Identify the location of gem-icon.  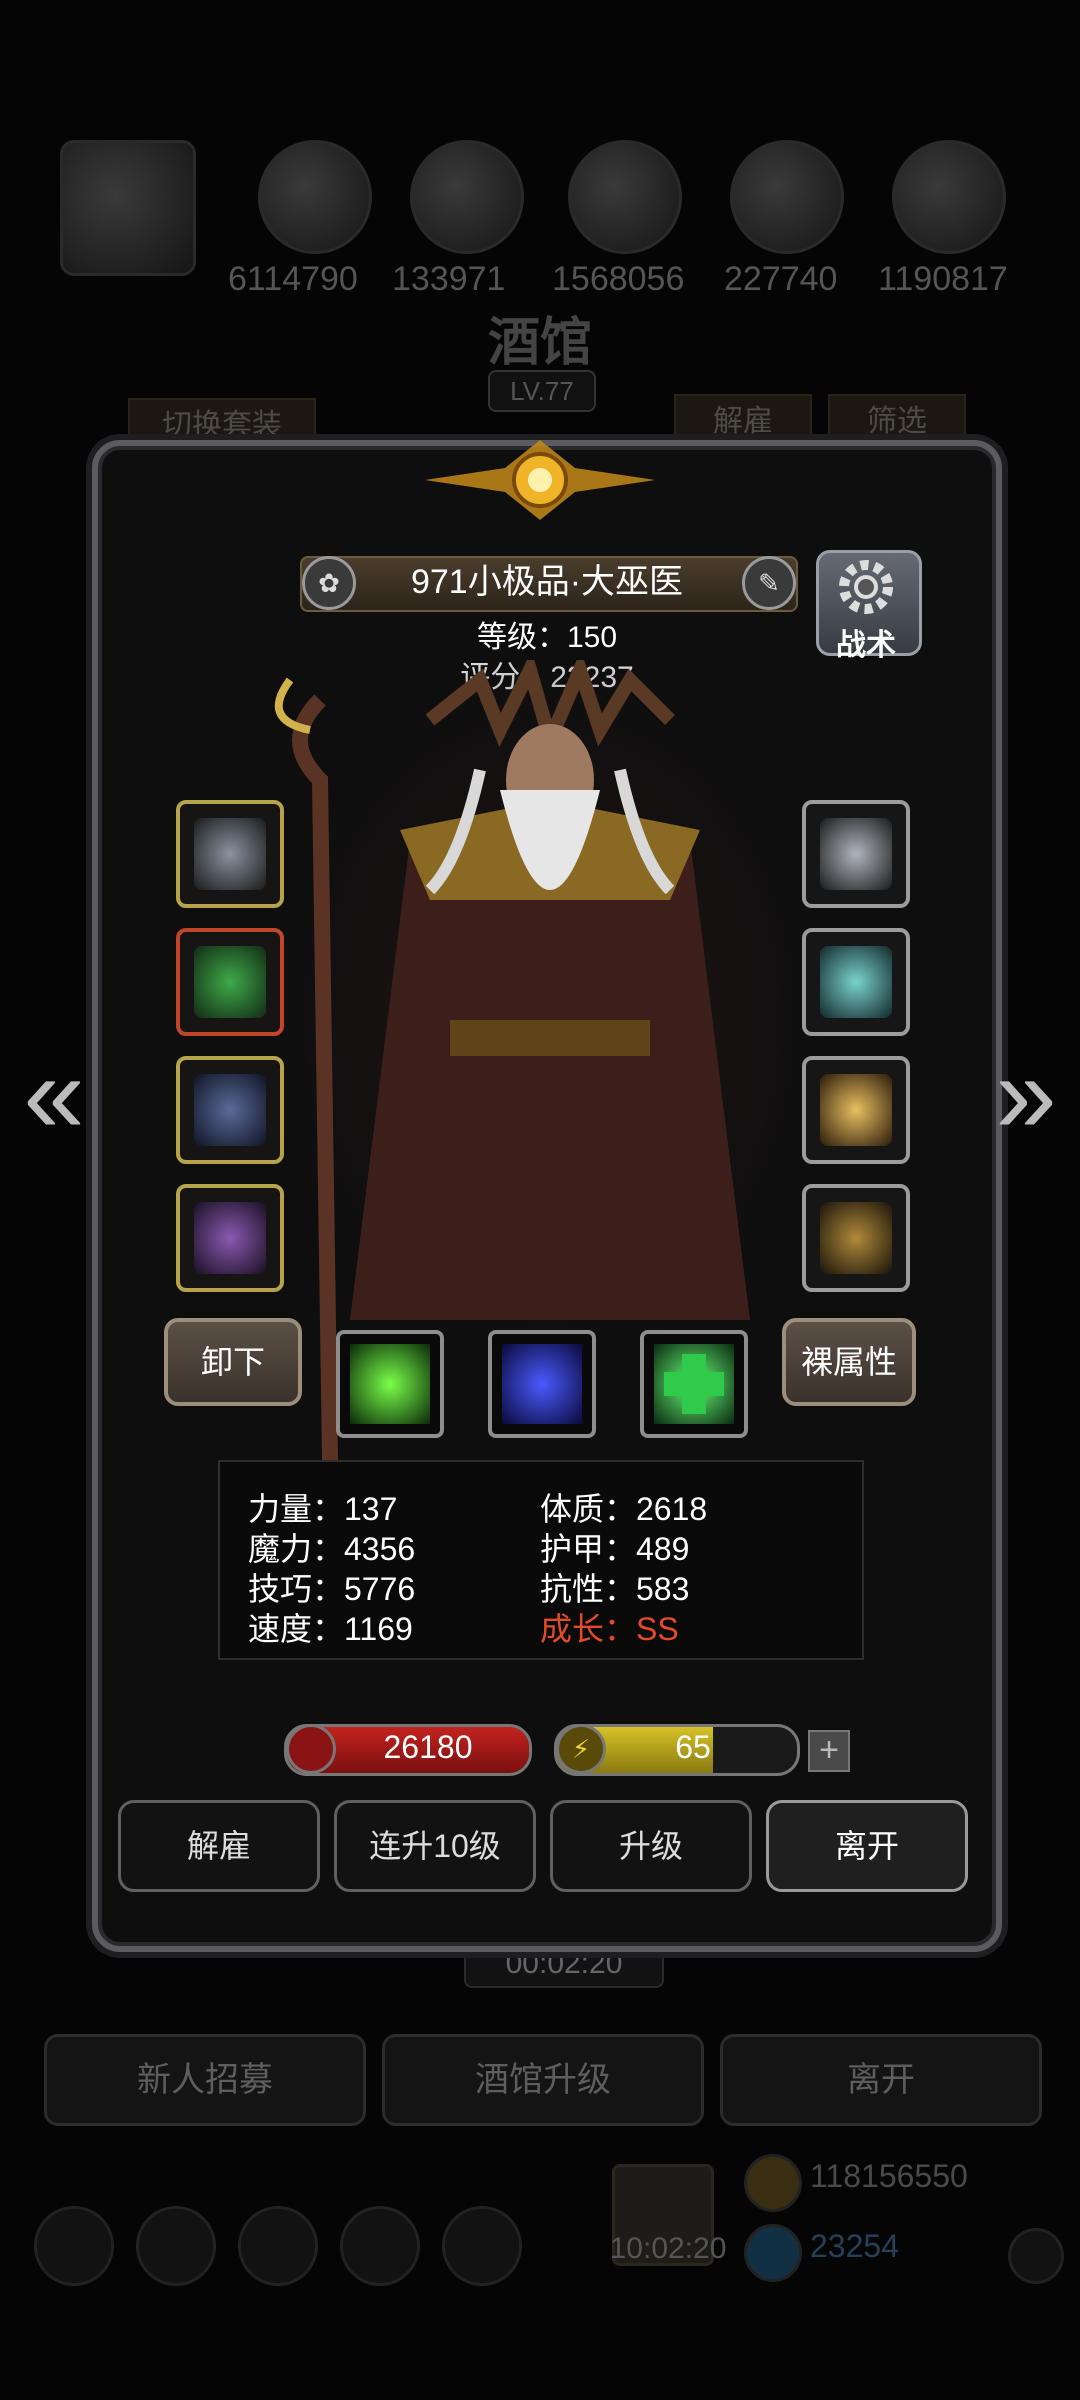
(856, 982).